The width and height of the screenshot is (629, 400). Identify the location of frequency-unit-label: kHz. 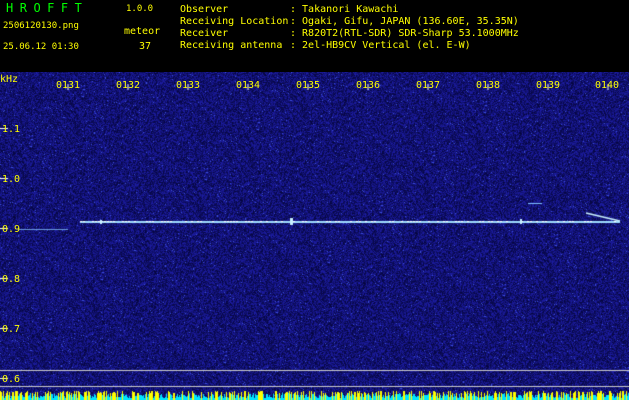
(9, 79).